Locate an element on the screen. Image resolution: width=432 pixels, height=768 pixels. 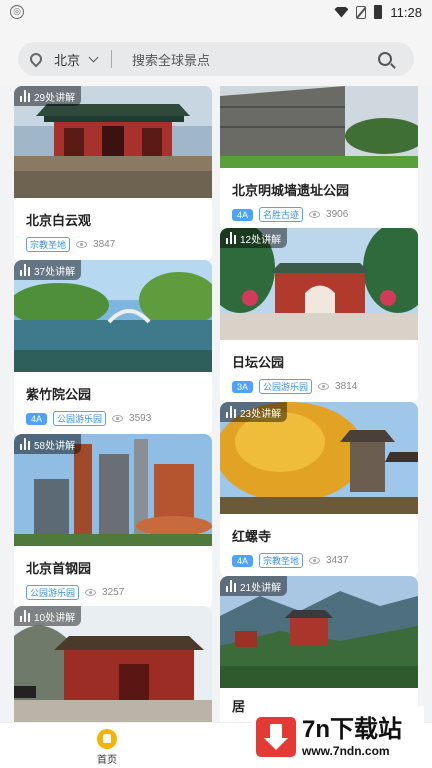
status-bar: ◎ 11:28 is located at coordinates (216, 12).